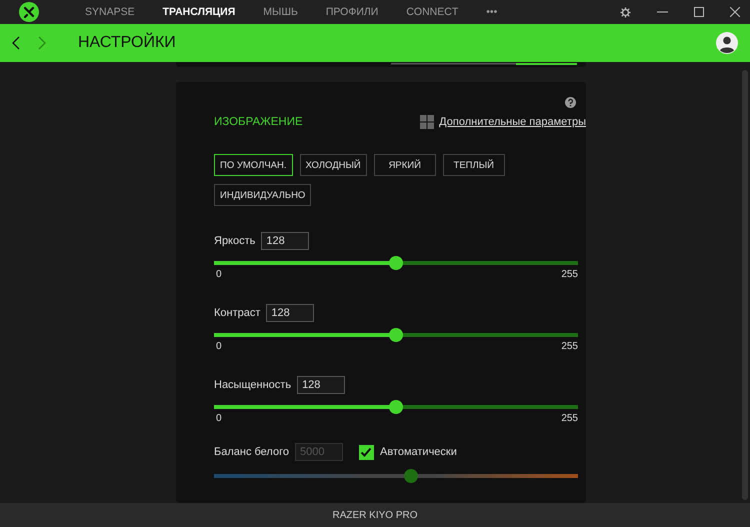  What do you see at coordinates (263, 195) in the screenshot?
I see `preset-button: ИНДИВИДУАЛЬНО` at bounding box center [263, 195].